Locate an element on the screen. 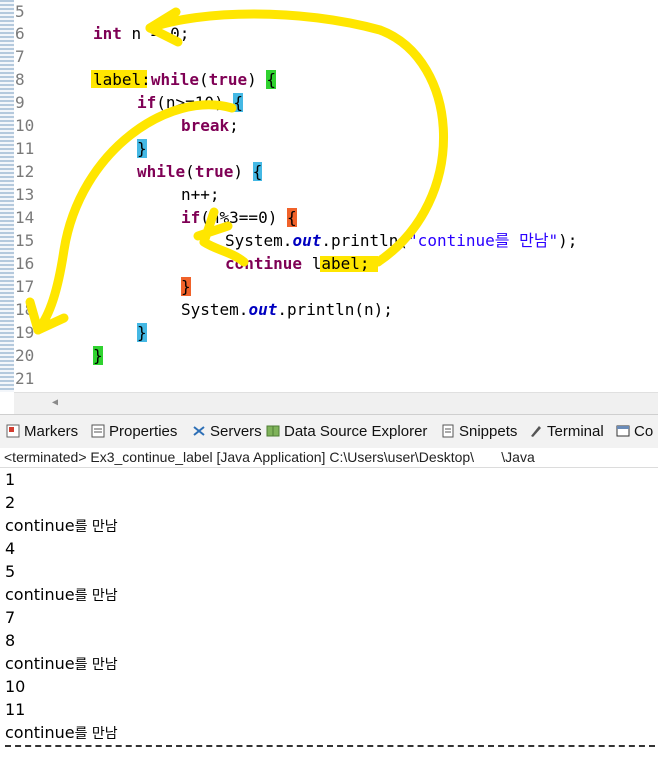 This screenshot has height=765, width=658. code-line: if(n%3==0) { is located at coordinates (239, 217).